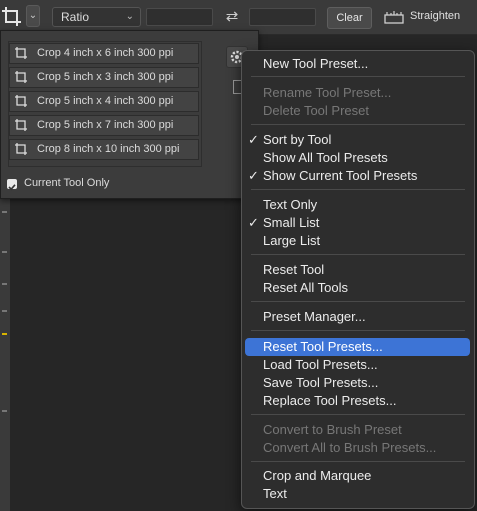  Describe the element at coordinates (332, 429) in the screenshot. I see `menu-item-convert-to-brush-preset: Convert to Brush Preset` at that location.